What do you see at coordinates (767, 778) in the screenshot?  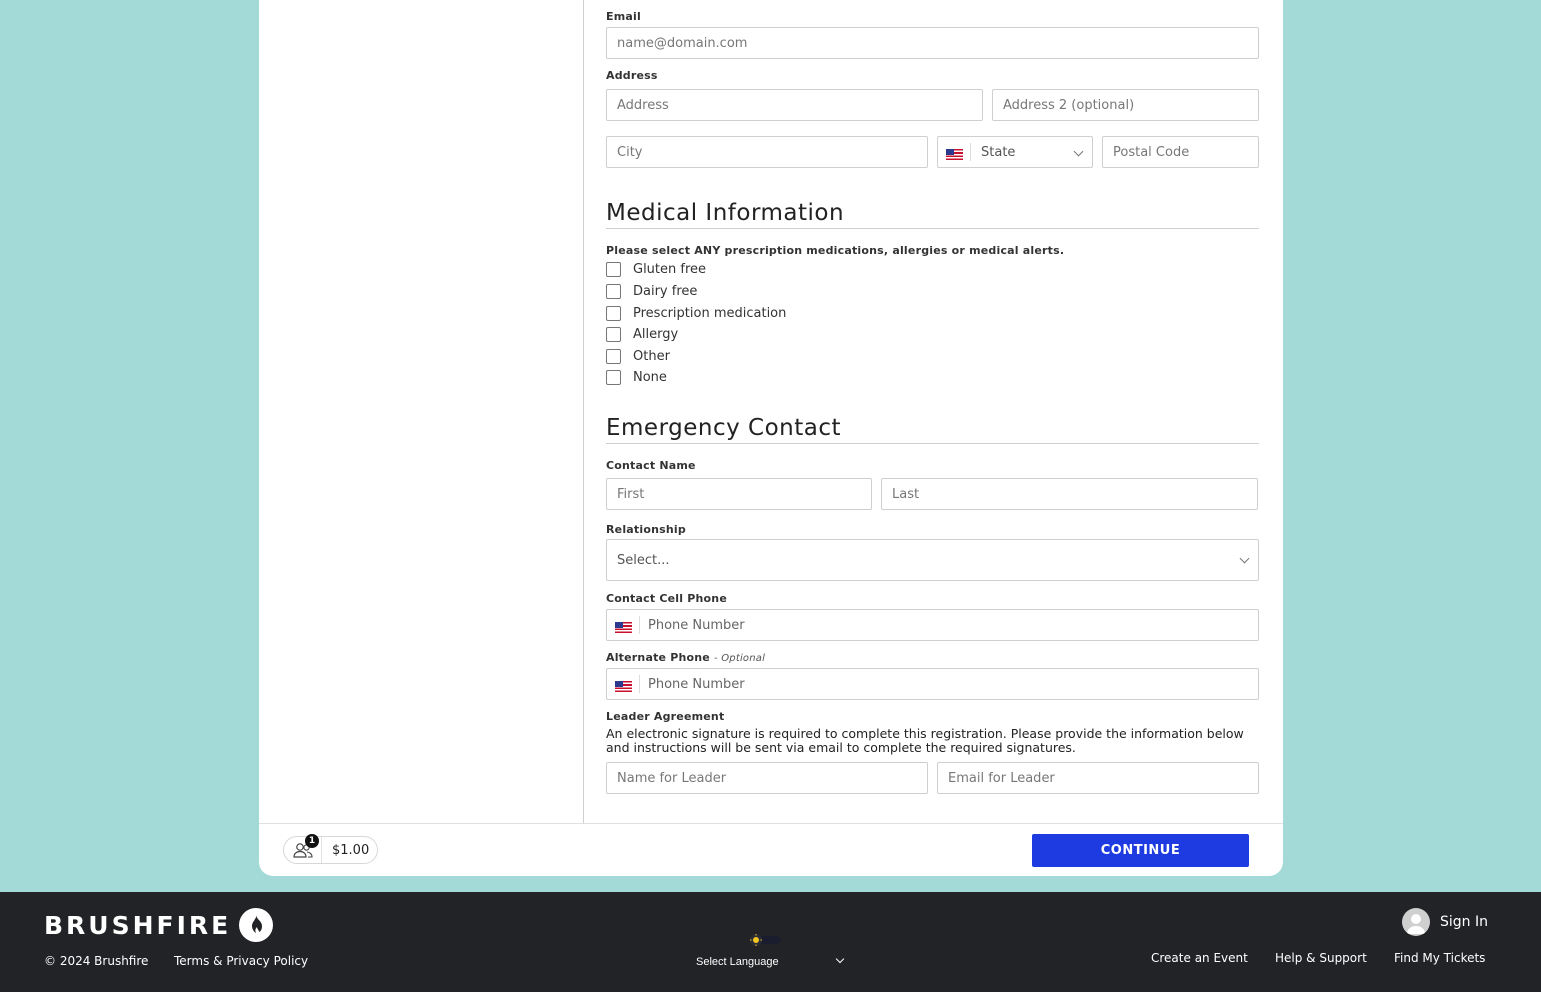 I see `leader-name-field` at bounding box center [767, 778].